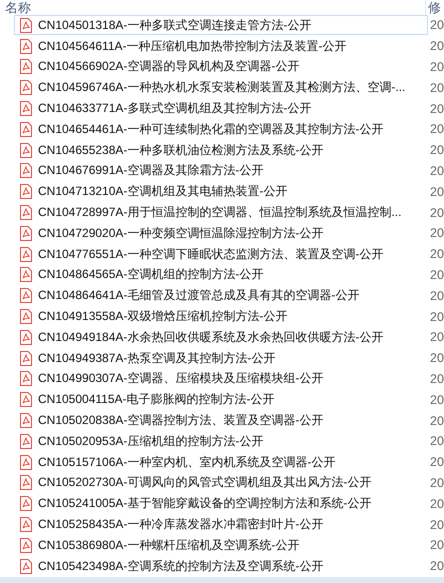 This screenshot has width=444, height=583. Describe the element at coordinates (156, 399) in the screenshot. I see `file-name: CN105004115A-电子膨胀阀的控制方法-公开` at that location.